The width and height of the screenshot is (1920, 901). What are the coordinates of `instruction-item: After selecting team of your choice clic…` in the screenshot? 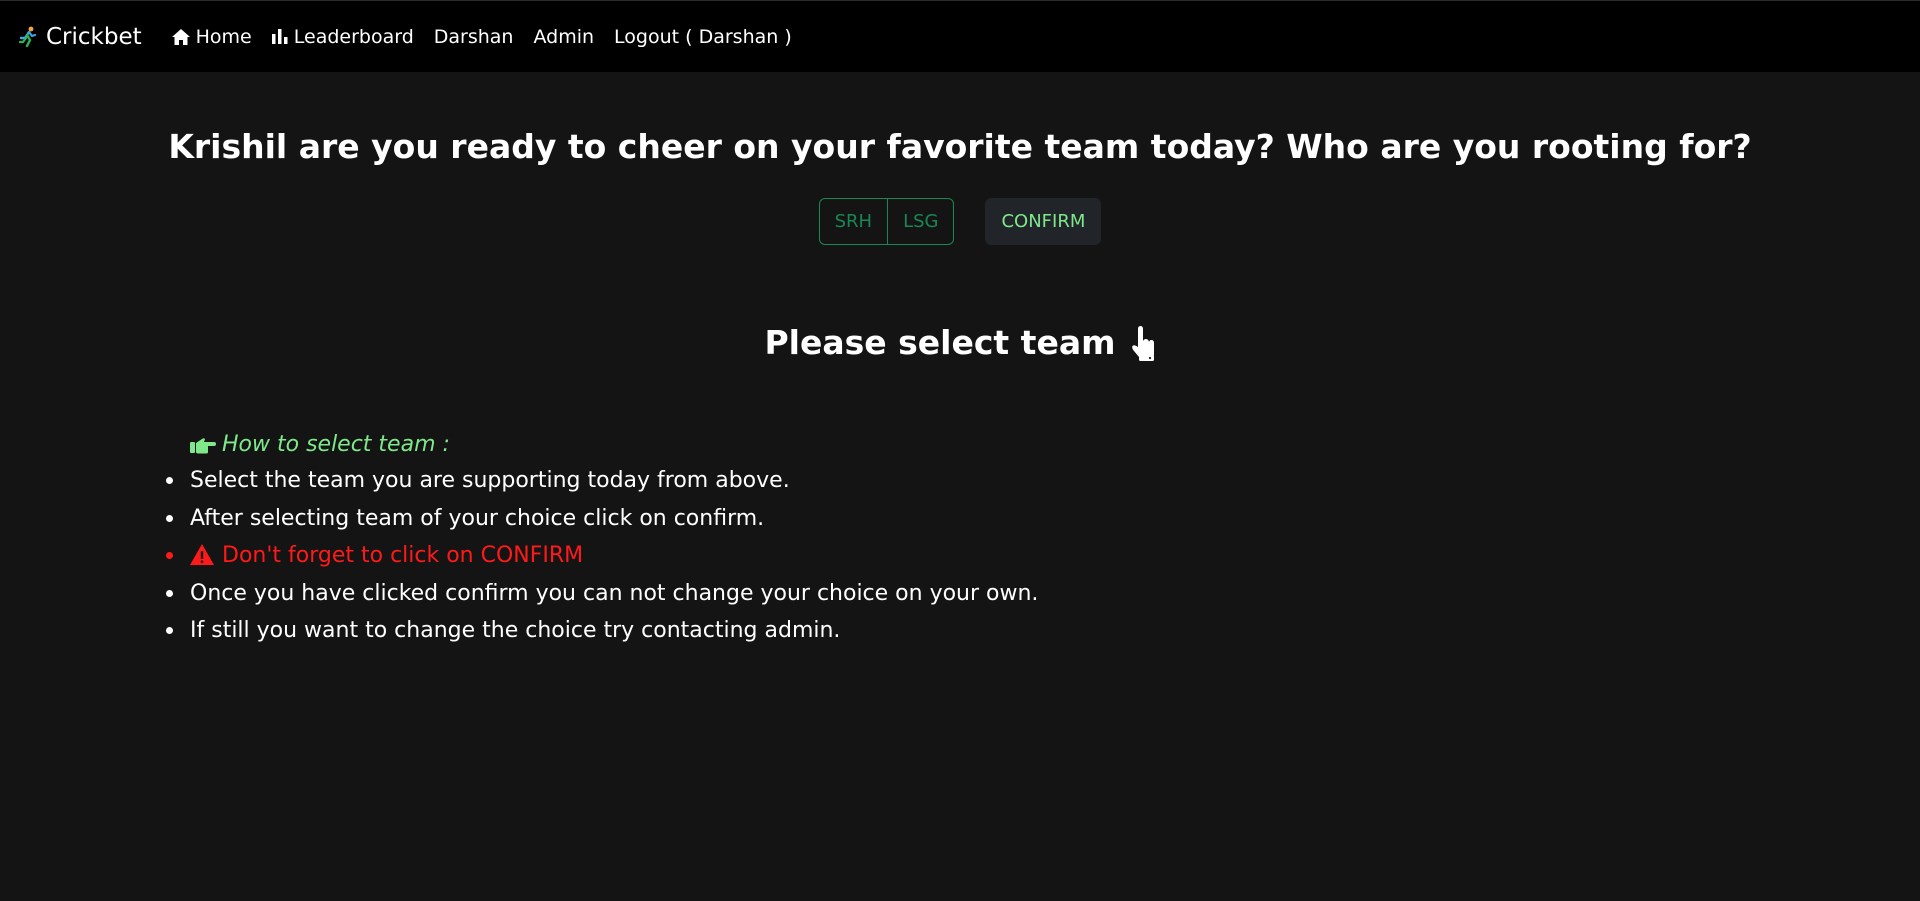 It's located at (600, 519).